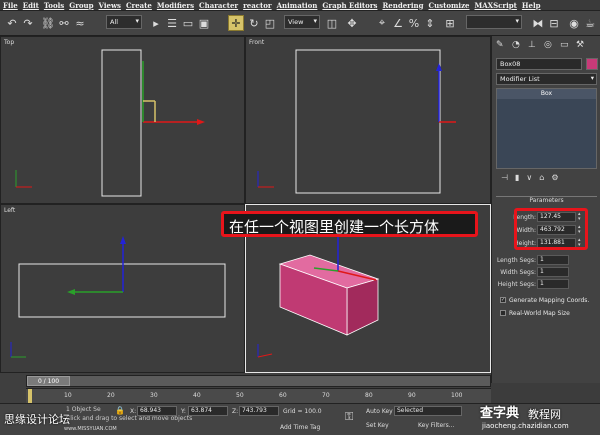 This screenshot has width=600, height=435. I want to click on rectangular-selection-icon: ▭, so click(188, 23).